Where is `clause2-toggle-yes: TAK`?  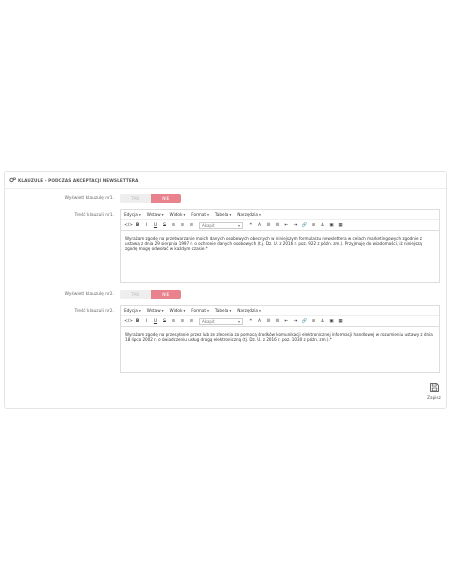 clause2-toggle-yes: TAK is located at coordinates (135, 294).